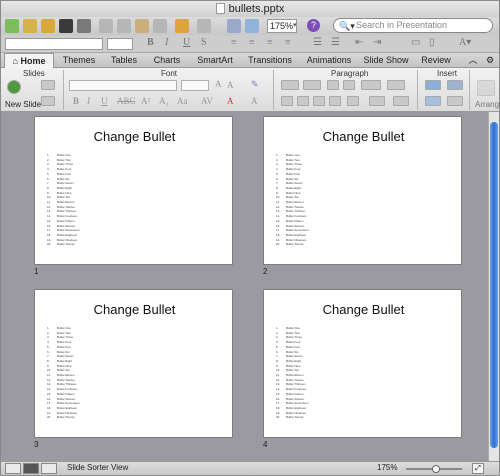 The width and height of the screenshot is (500, 476). What do you see at coordinates (164, 101) in the screenshot?
I see `subscript-icon: A₂` at bounding box center [164, 101].